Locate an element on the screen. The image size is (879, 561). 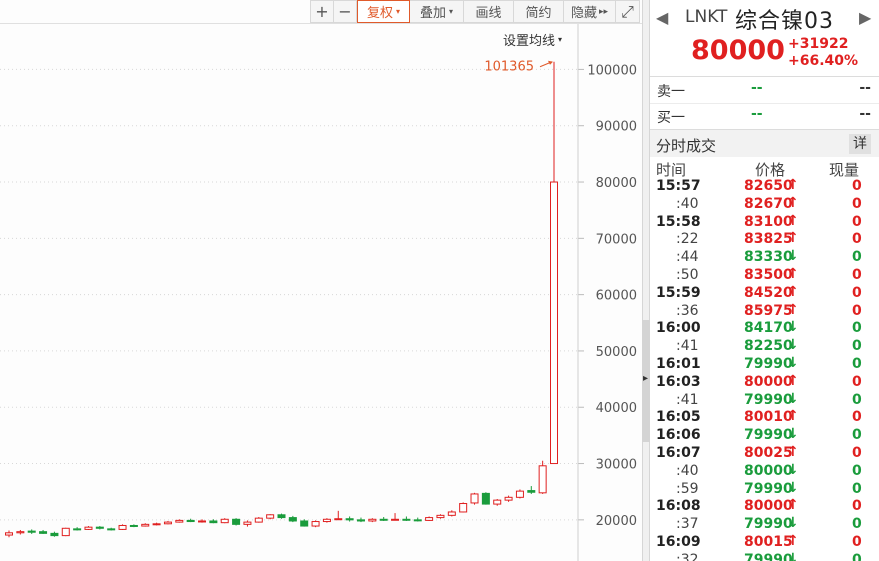
zoom-out-button: − is located at coordinates (345, 11).